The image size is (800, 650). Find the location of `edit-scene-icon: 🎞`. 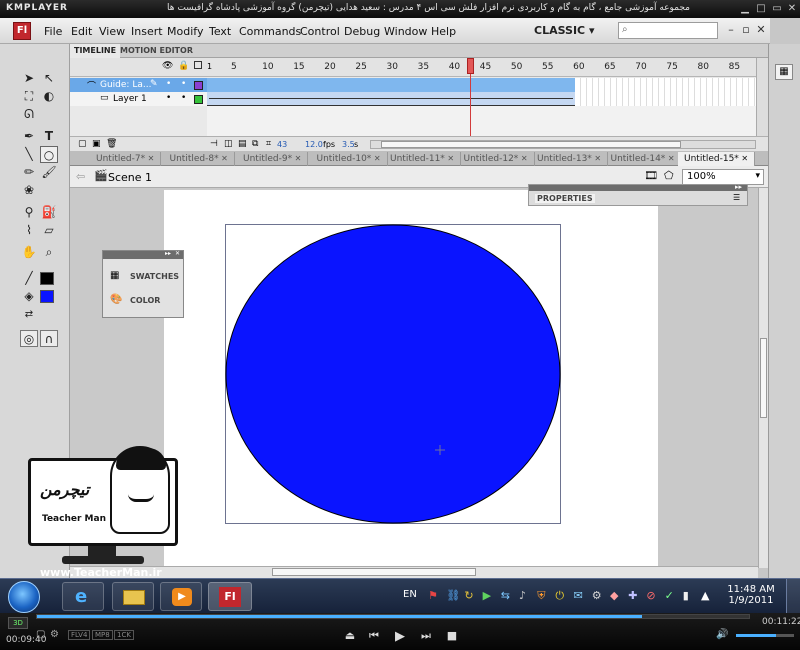

edit-scene-icon: 🎞 is located at coordinates (651, 175).